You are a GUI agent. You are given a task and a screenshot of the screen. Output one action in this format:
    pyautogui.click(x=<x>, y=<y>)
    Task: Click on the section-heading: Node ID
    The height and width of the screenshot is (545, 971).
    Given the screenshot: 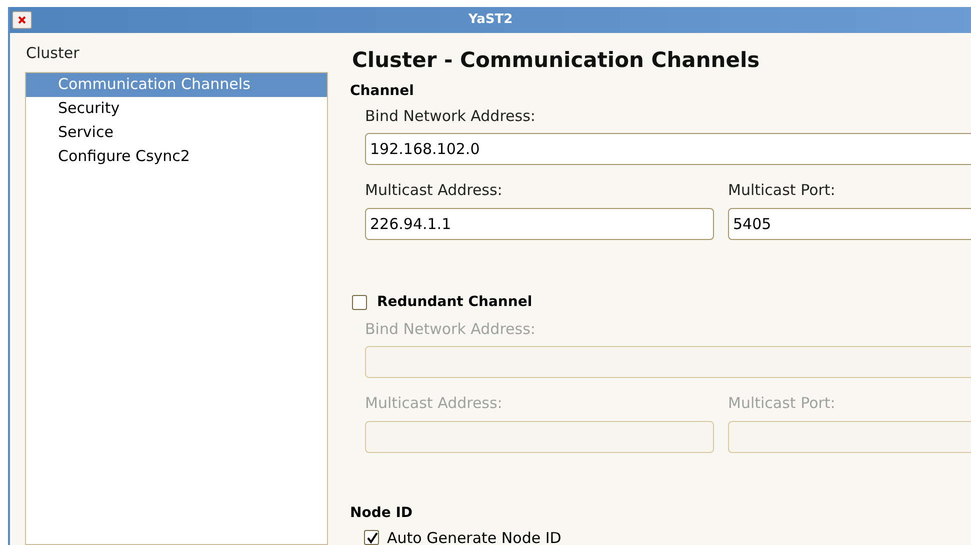 What is the action you would take?
    pyautogui.click(x=382, y=513)
    